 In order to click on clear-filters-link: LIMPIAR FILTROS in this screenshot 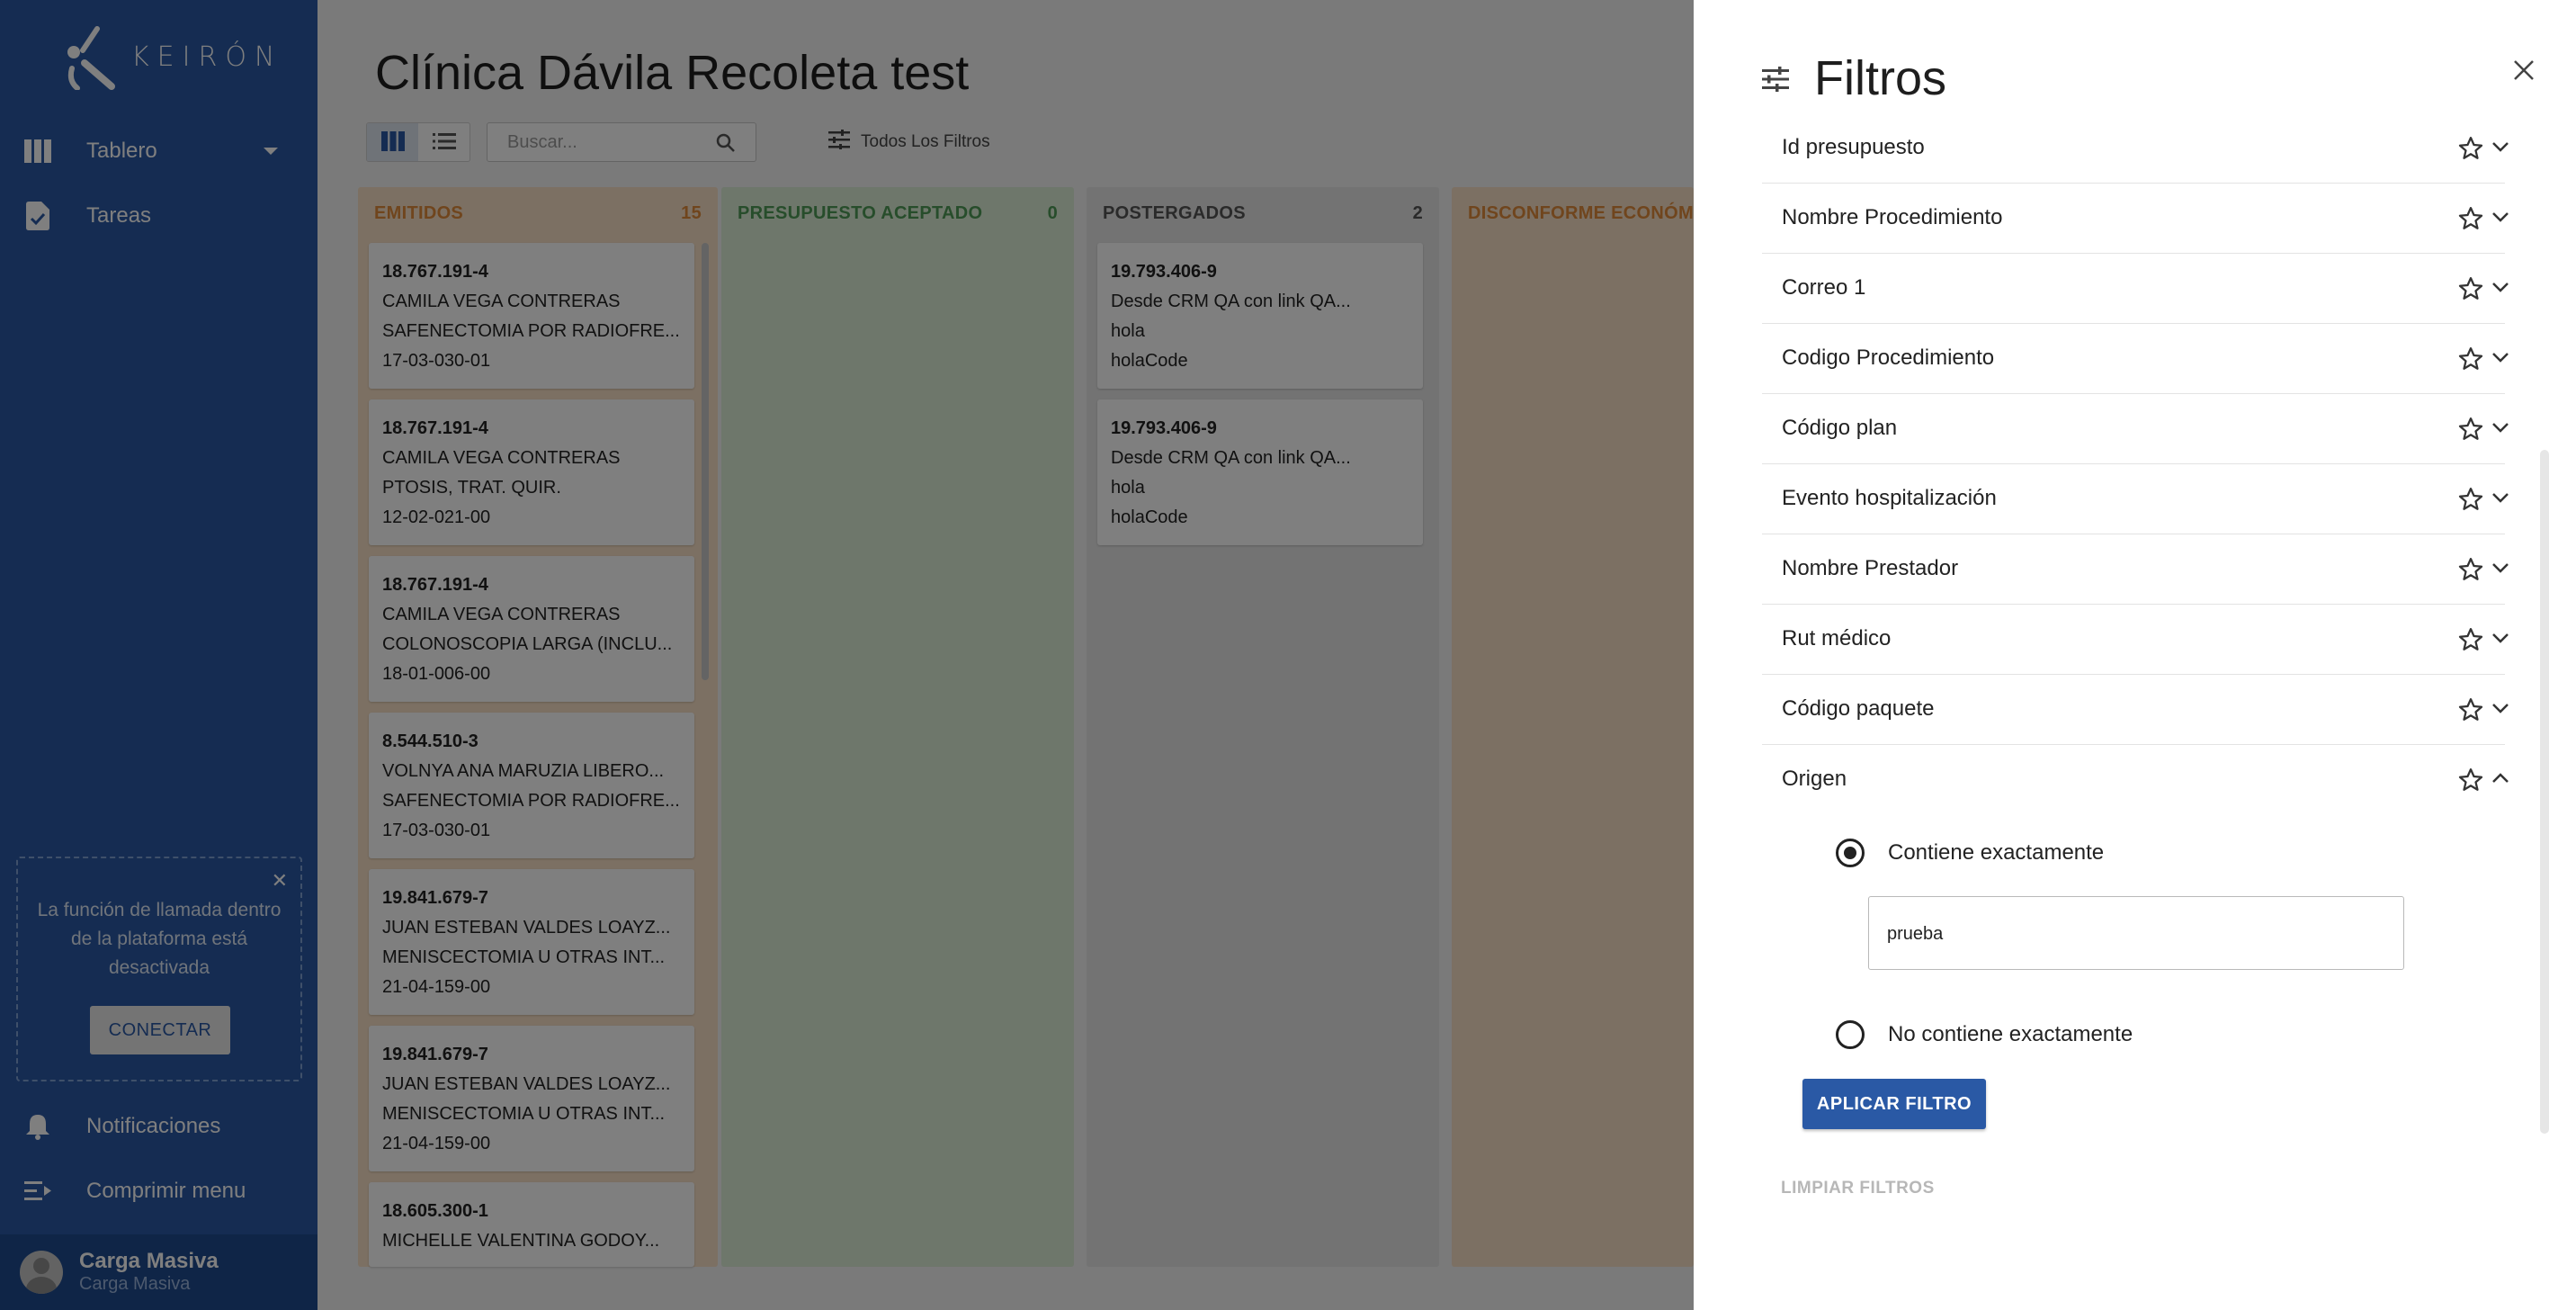, I will do `click(1858, 1188)`.